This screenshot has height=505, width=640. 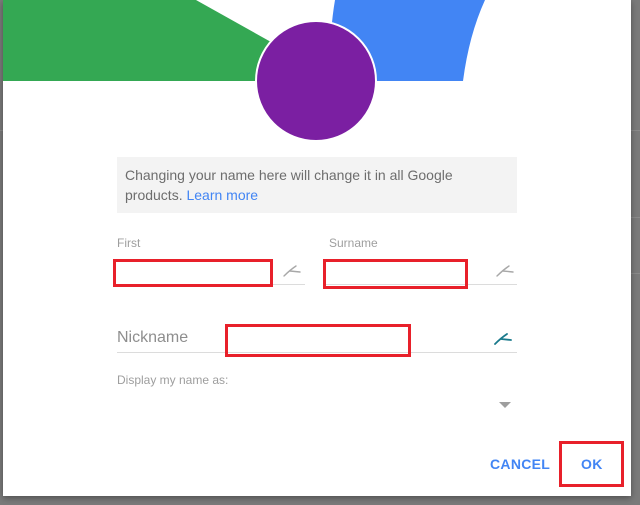 What do you see at coordinates (353, 243) in the screenshot?
I see `surname-label: Surname` at bounding box center [353, 243].